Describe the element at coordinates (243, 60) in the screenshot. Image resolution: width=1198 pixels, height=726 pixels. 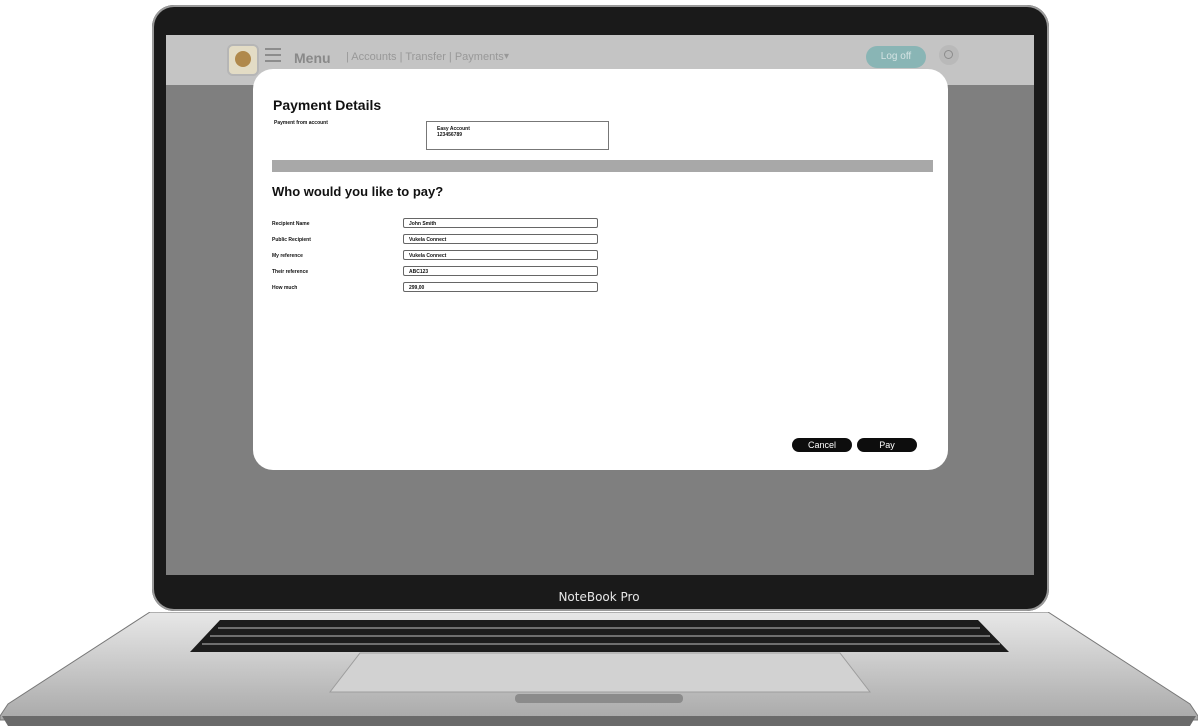
I see `logo-icon` at that location.